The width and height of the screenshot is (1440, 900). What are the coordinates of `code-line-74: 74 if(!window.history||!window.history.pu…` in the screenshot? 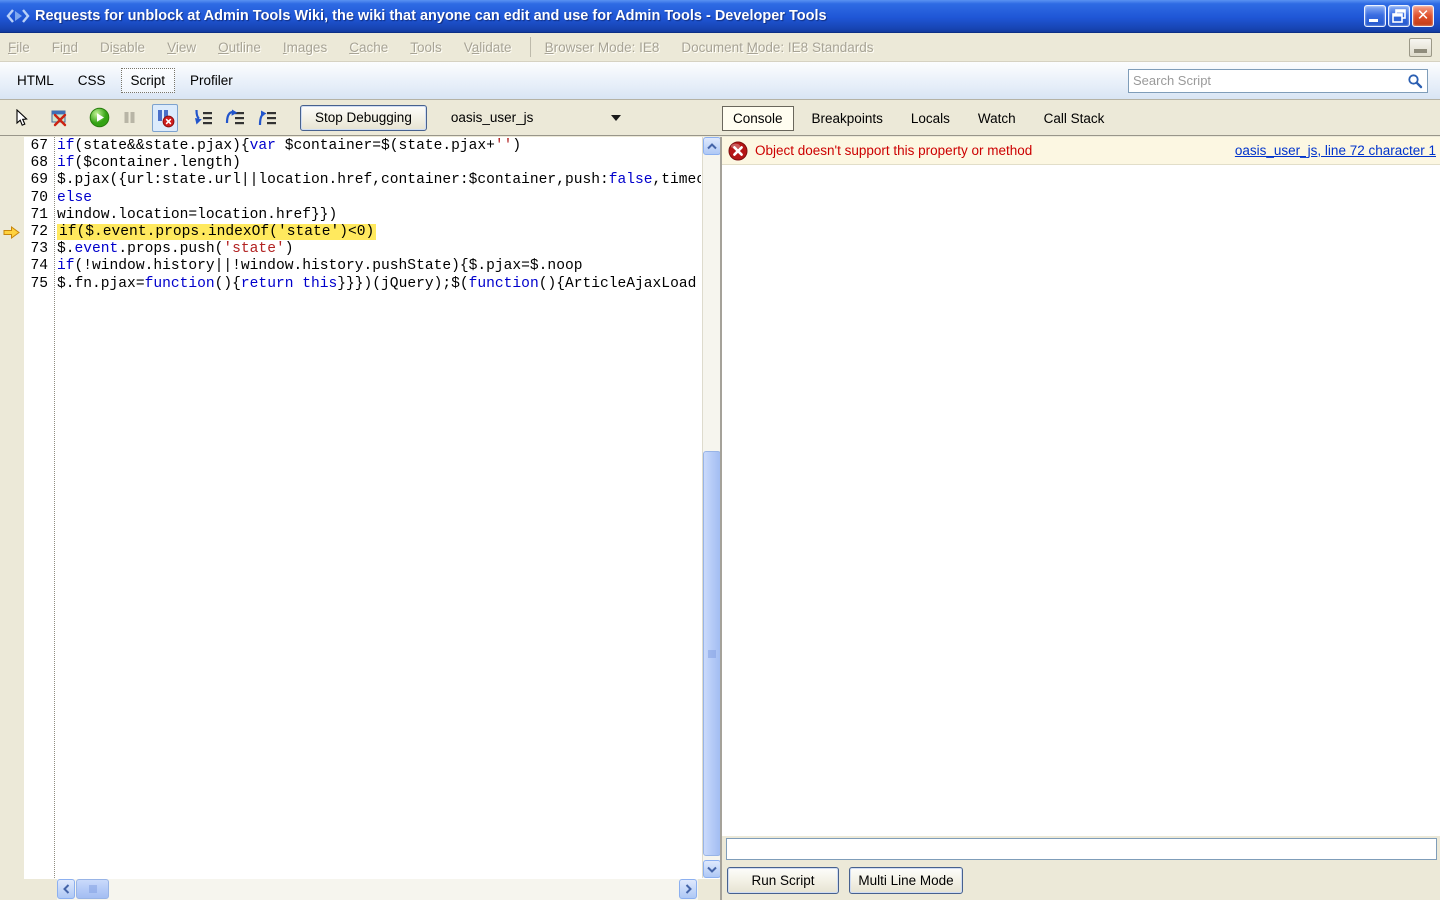 It's located at (363, 266).